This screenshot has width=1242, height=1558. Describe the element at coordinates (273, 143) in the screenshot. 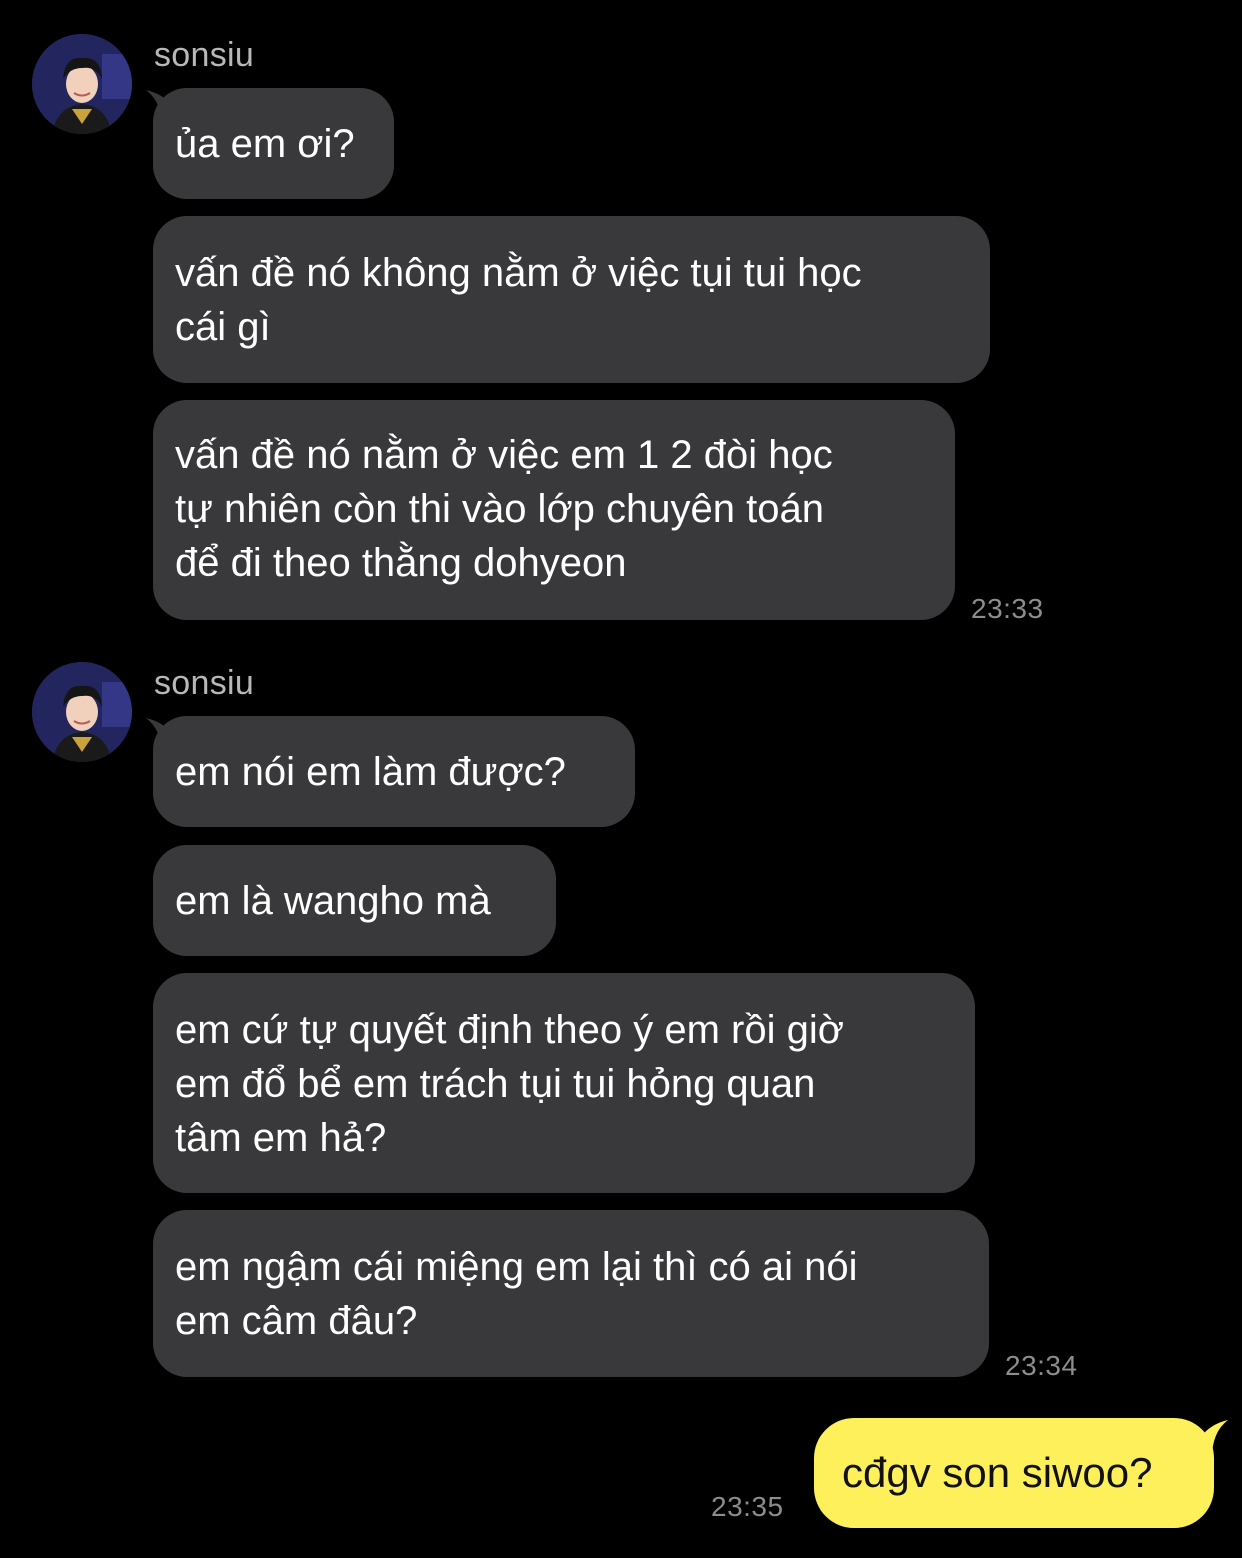

I see `incoming-message-bubble: ủa em ơi?` at that location.